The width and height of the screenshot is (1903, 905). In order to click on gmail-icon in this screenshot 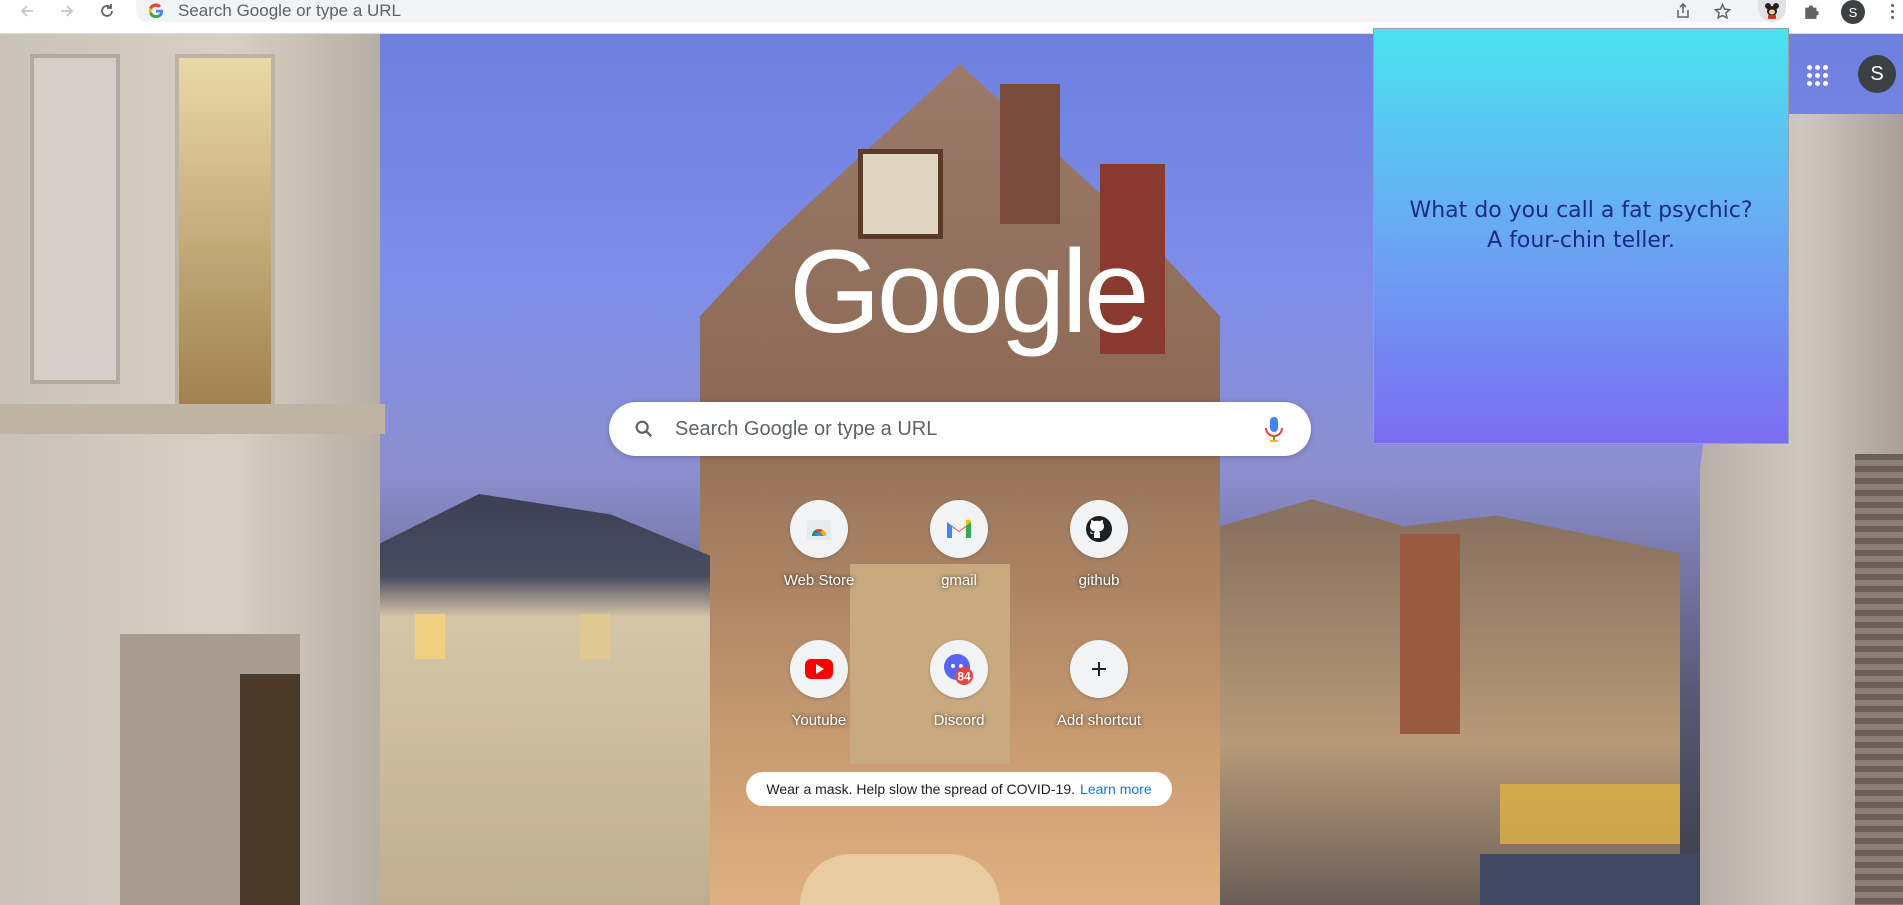, I will do `click(959, 529)`.